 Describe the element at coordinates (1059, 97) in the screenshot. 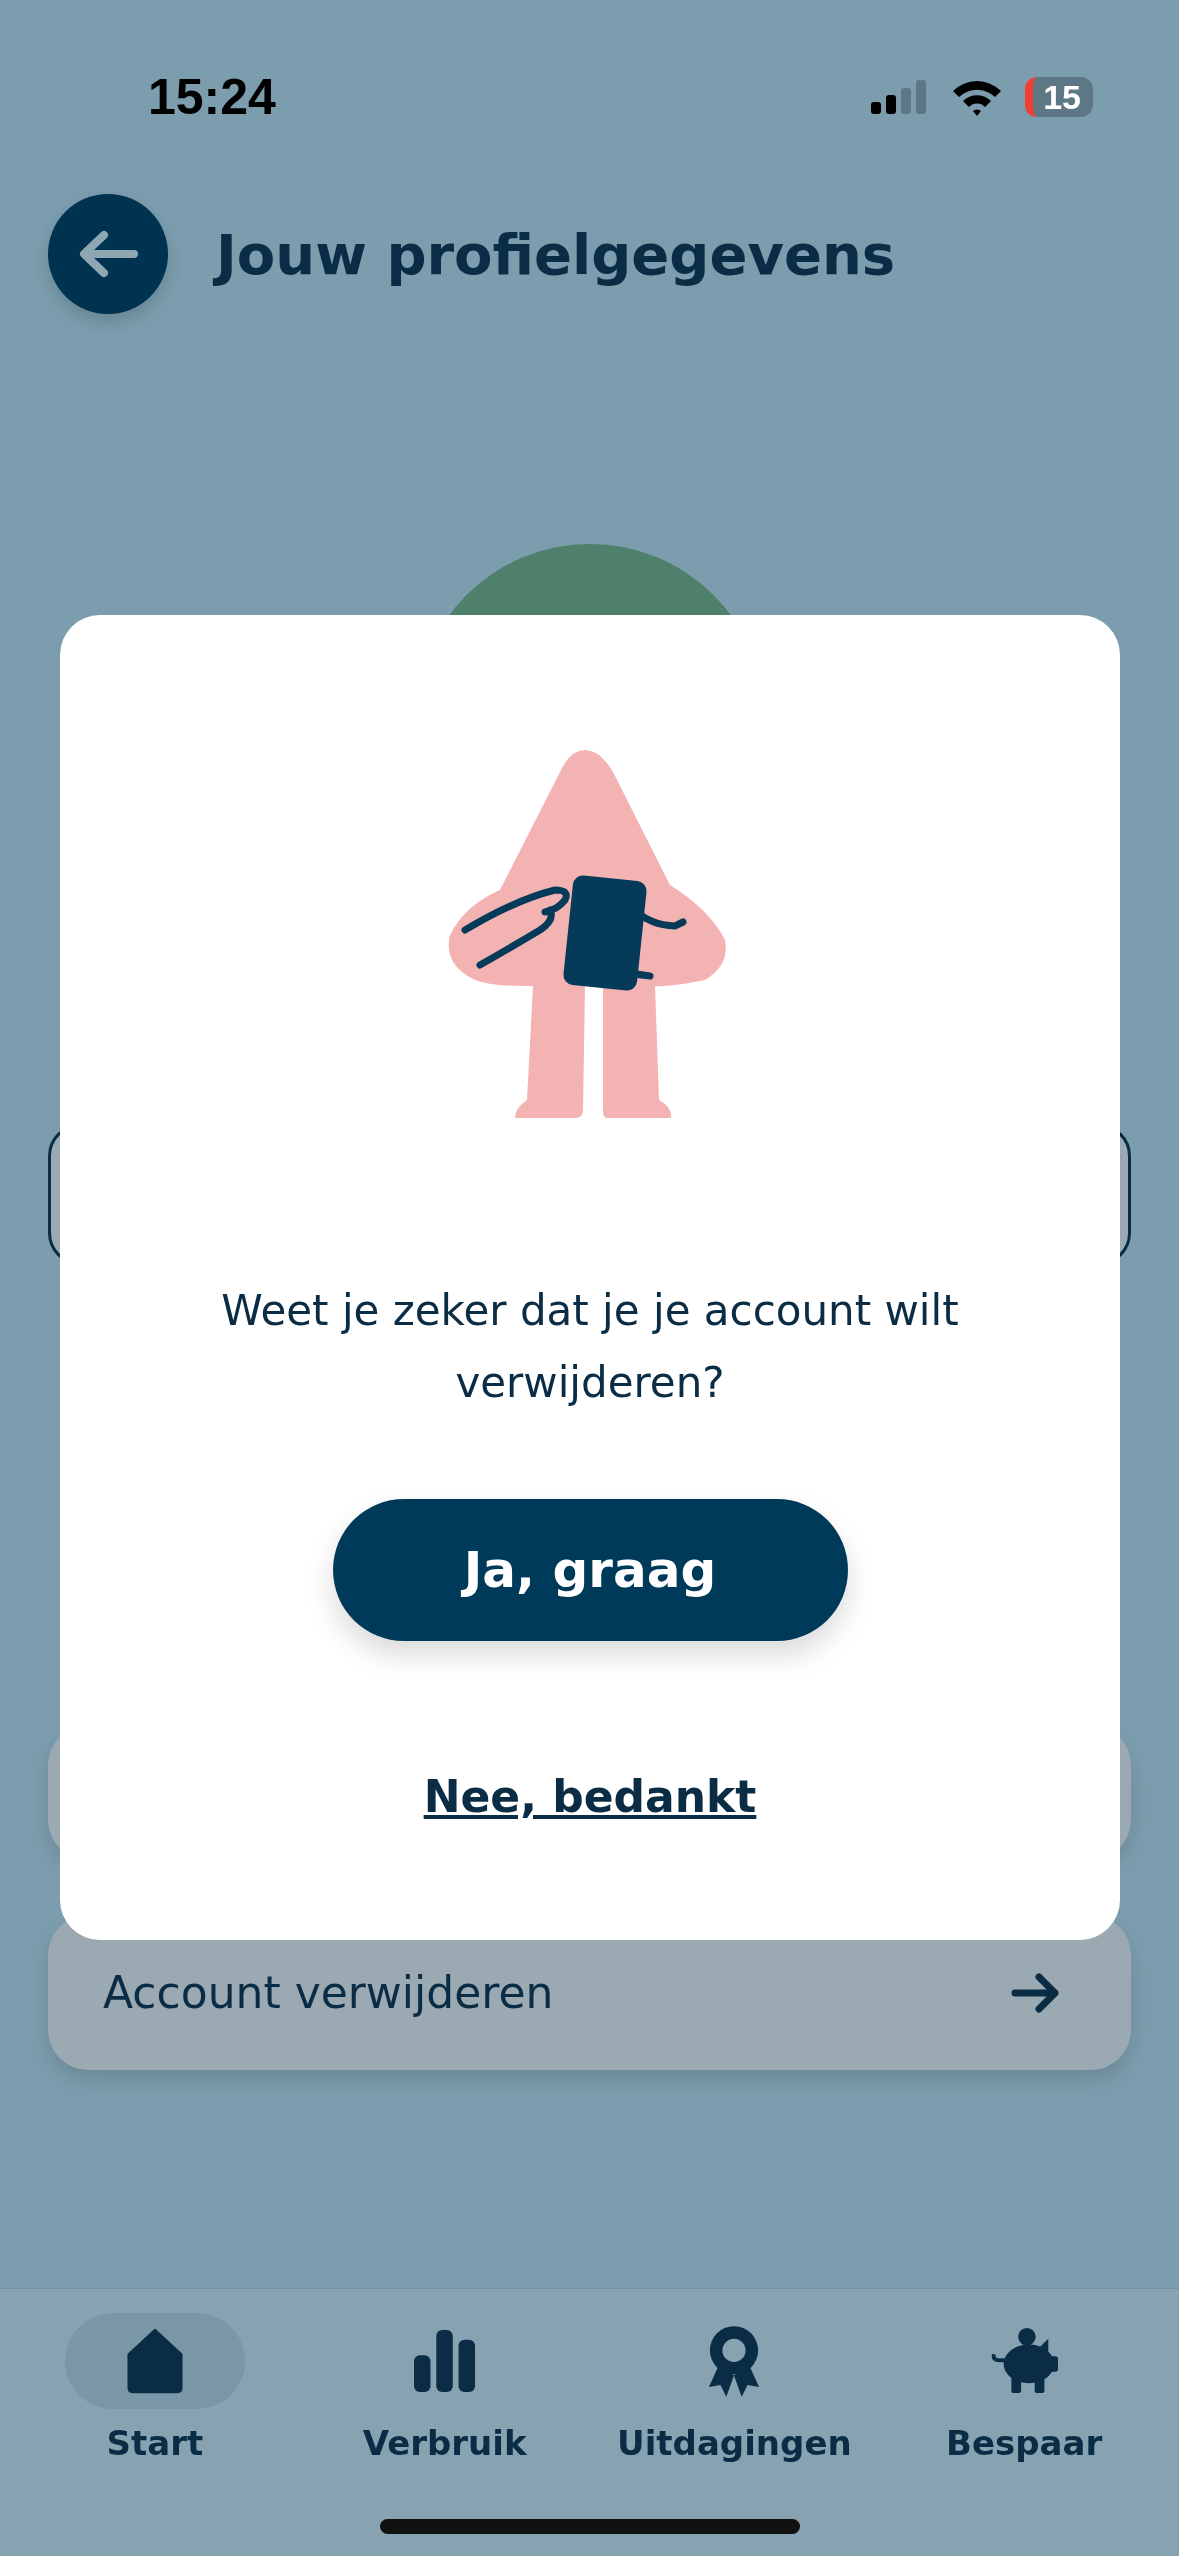

I see `battery-indicator: 15` at that location.